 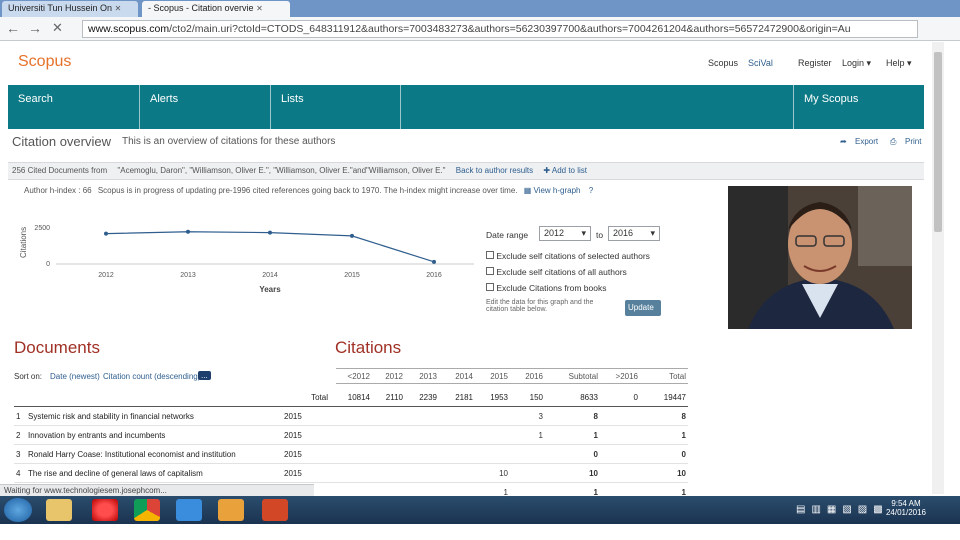 What do you see at coordinates (643, 308) in the screenshot?
I see `update-button: Update` at bounding box center [643, 308].